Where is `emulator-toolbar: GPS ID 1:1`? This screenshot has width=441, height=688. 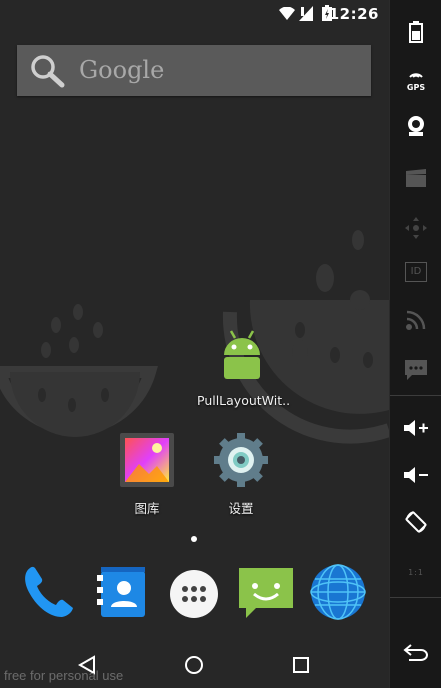
emulator-toolbar: GPS ID 1:1 is located at coordinates (415, 344).